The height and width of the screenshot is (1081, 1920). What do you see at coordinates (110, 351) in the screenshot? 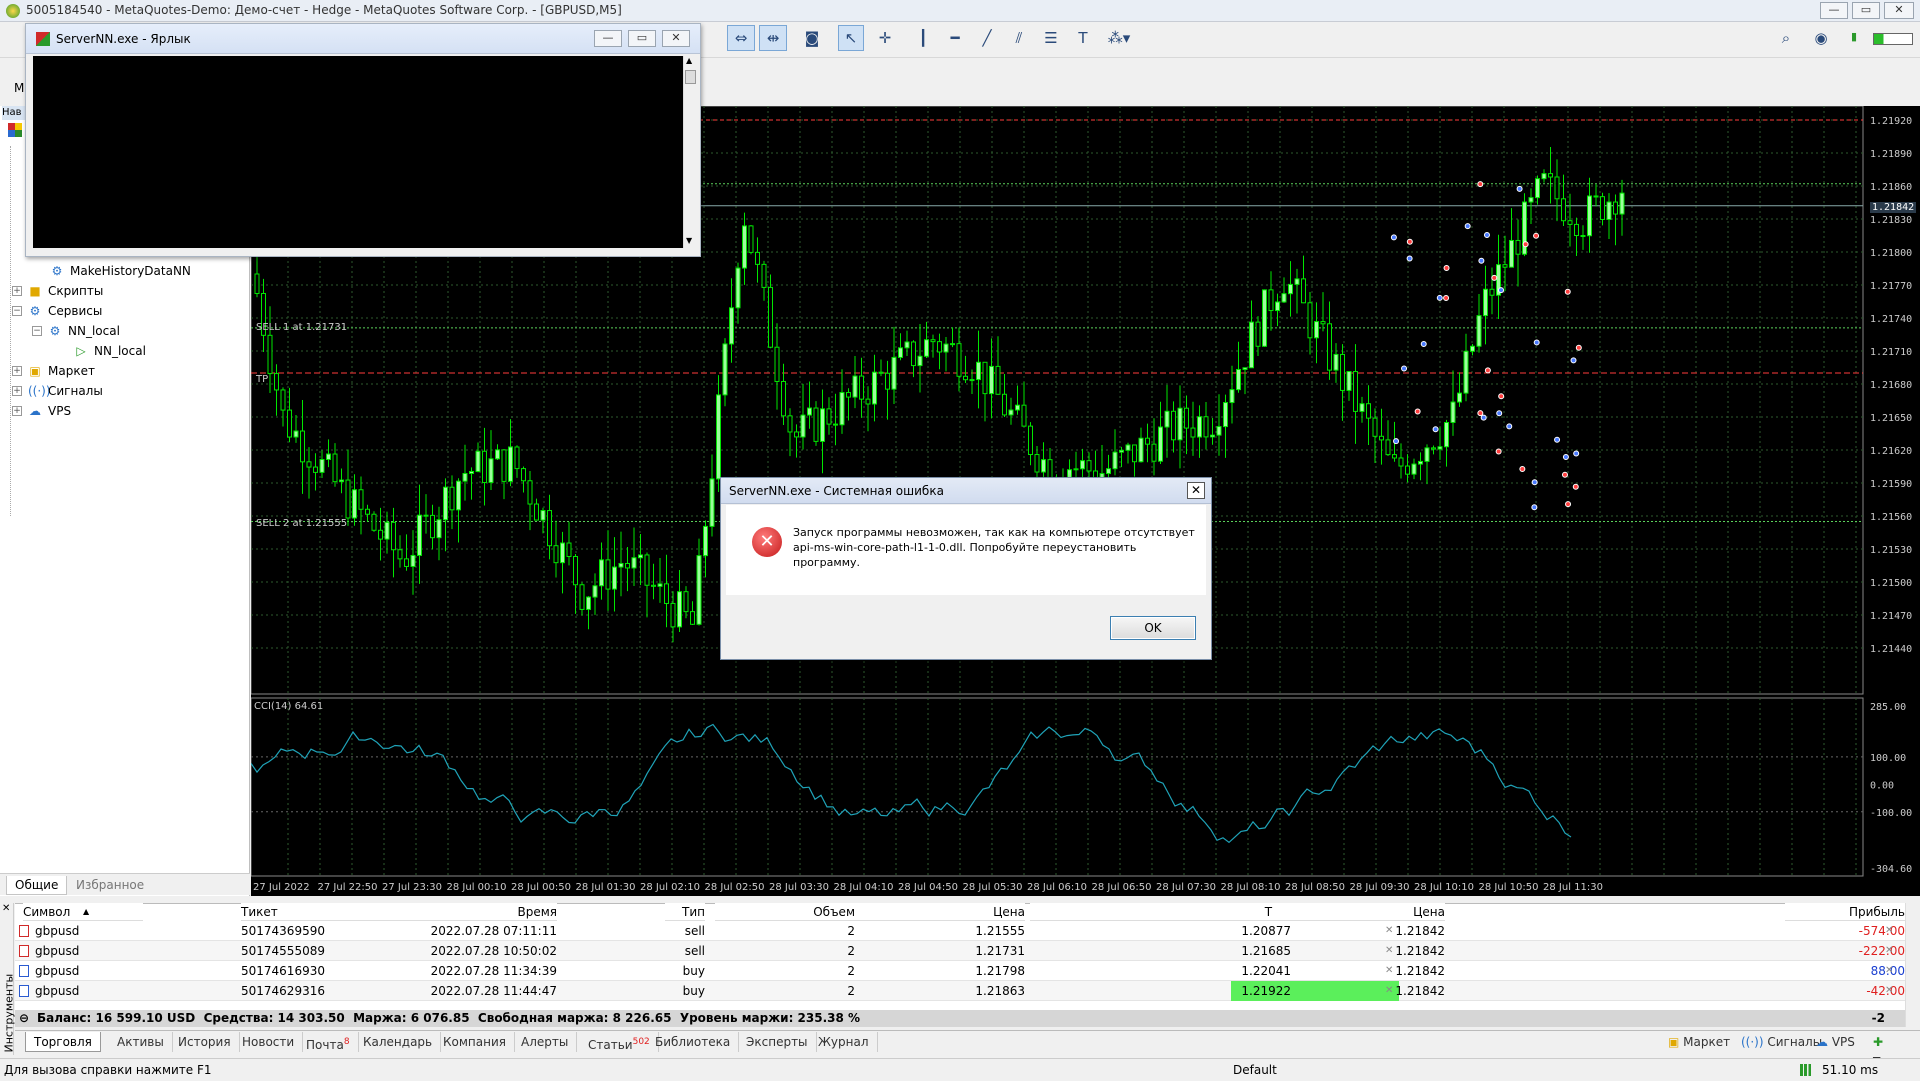
I see `nav-item-nn-local-service: ▷ NN_local` at bounding box center [110, 351].